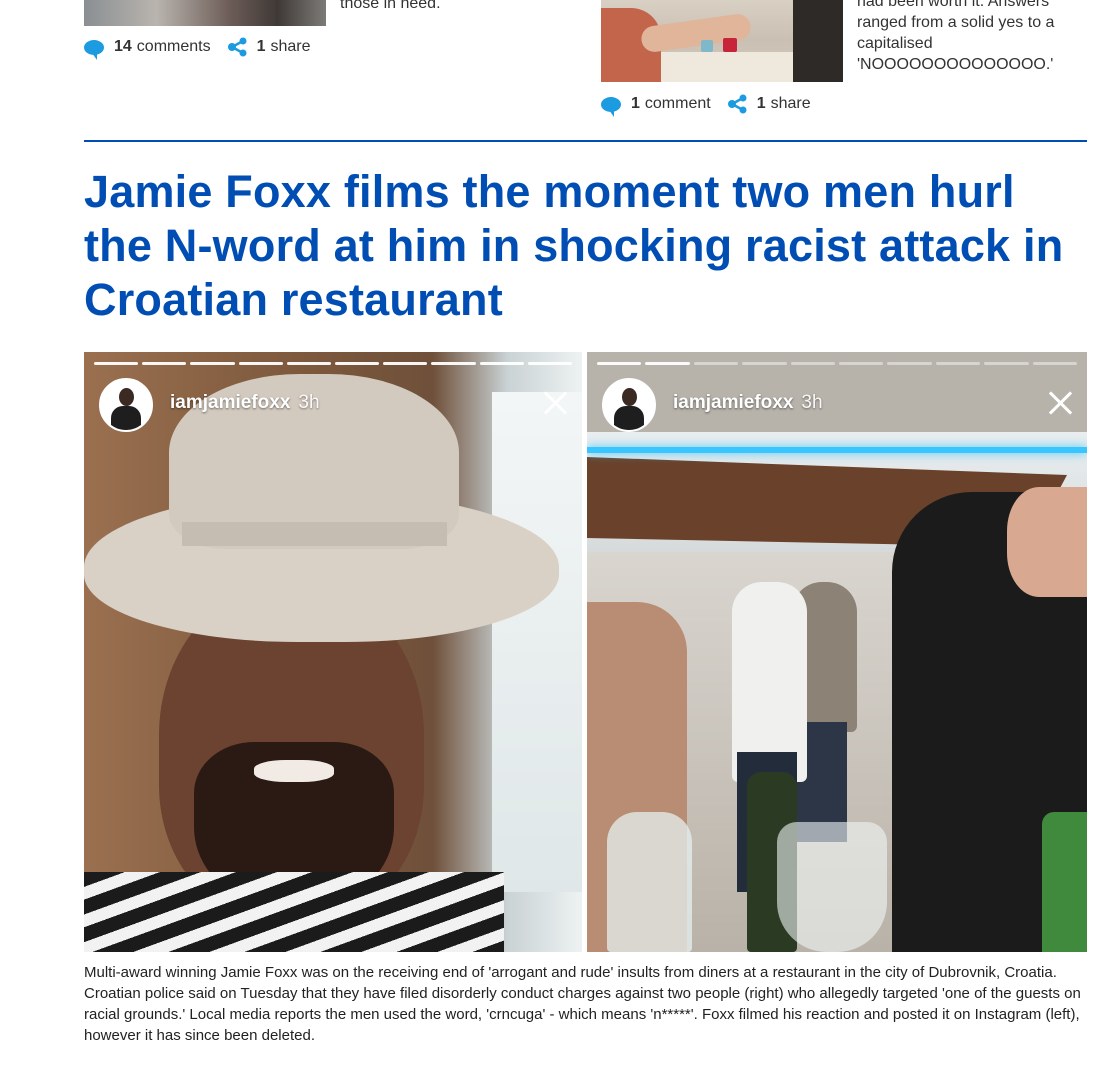  What do you see at coordinates (714, 104) in the screenshot?
I see `teaser-right-meta: 1 comment 1 share` at bounding box center [714, 104].